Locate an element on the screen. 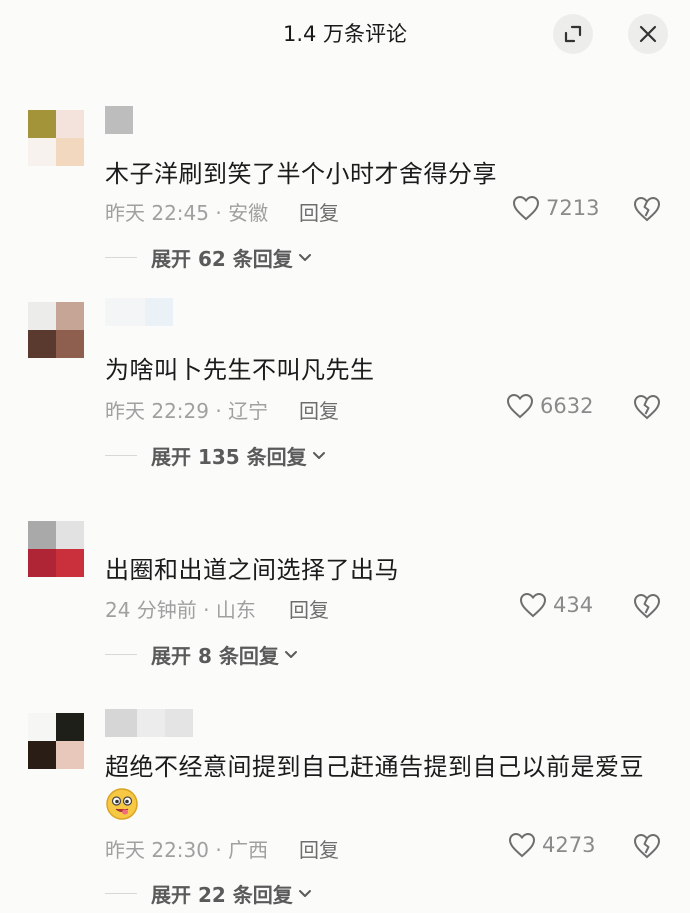 Image resolution: width=690 pixels, height=913 pixels. expand-replies-label: 展开 62 条回复 is located at coordinates (222, 259).